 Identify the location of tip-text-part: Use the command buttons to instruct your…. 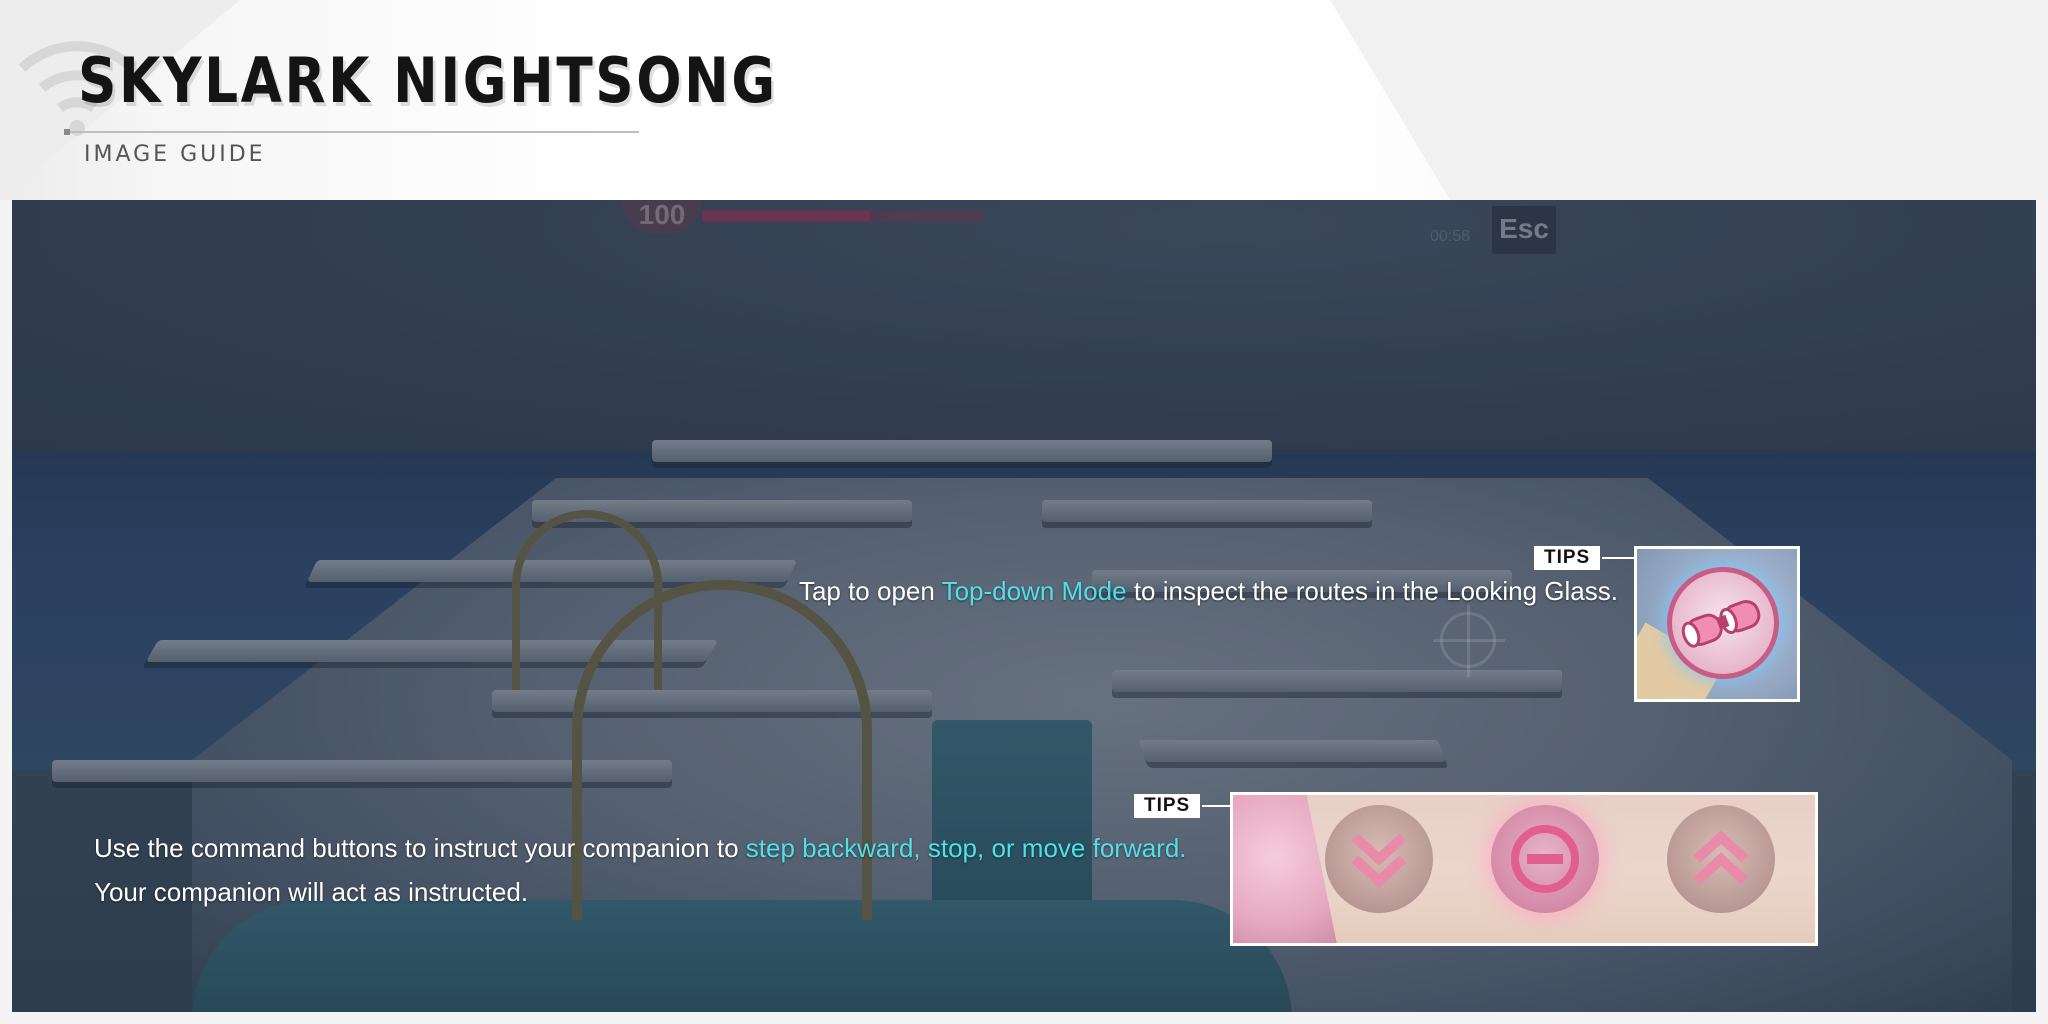
(420, 848).